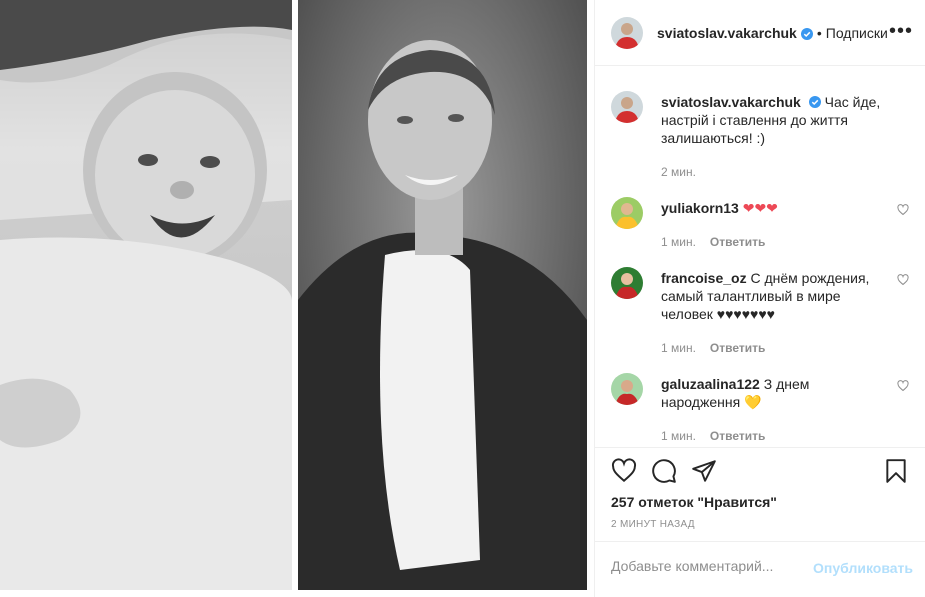 This screenshot has width=925, height=597. I want to click on publish-button: Опубликовать, so click(863, 568).